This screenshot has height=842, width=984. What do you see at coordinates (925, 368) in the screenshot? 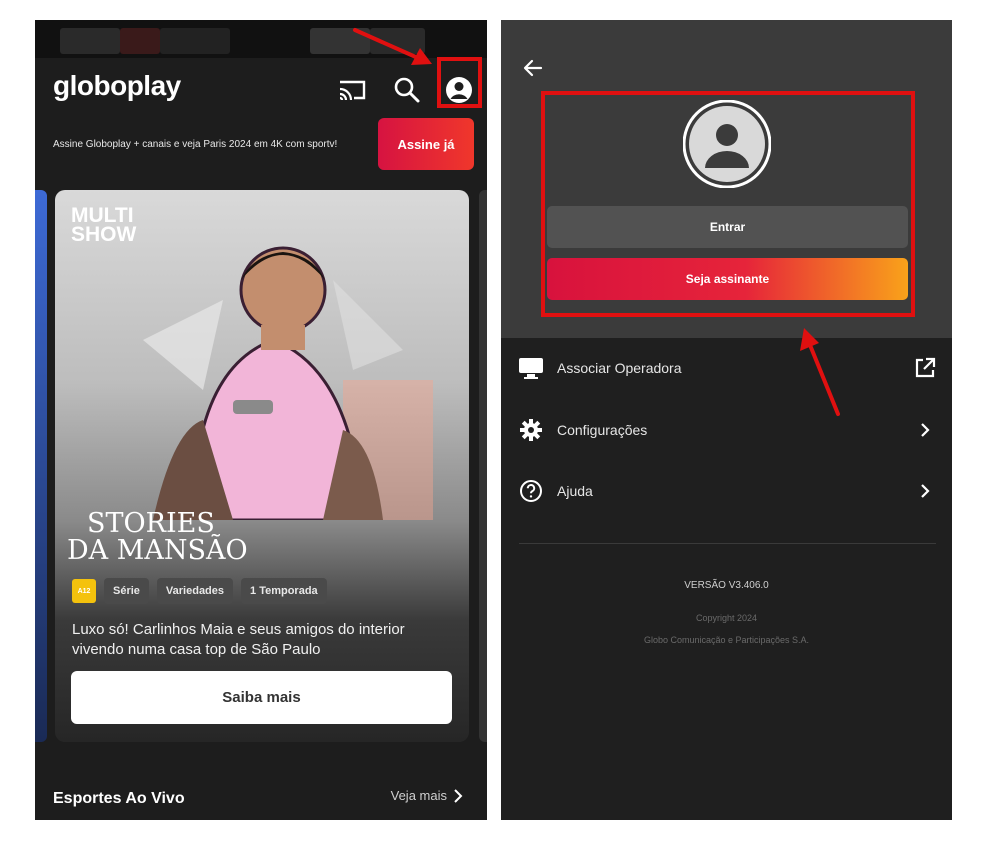
I see `external-link-icon` at bounding box center [925, 368].